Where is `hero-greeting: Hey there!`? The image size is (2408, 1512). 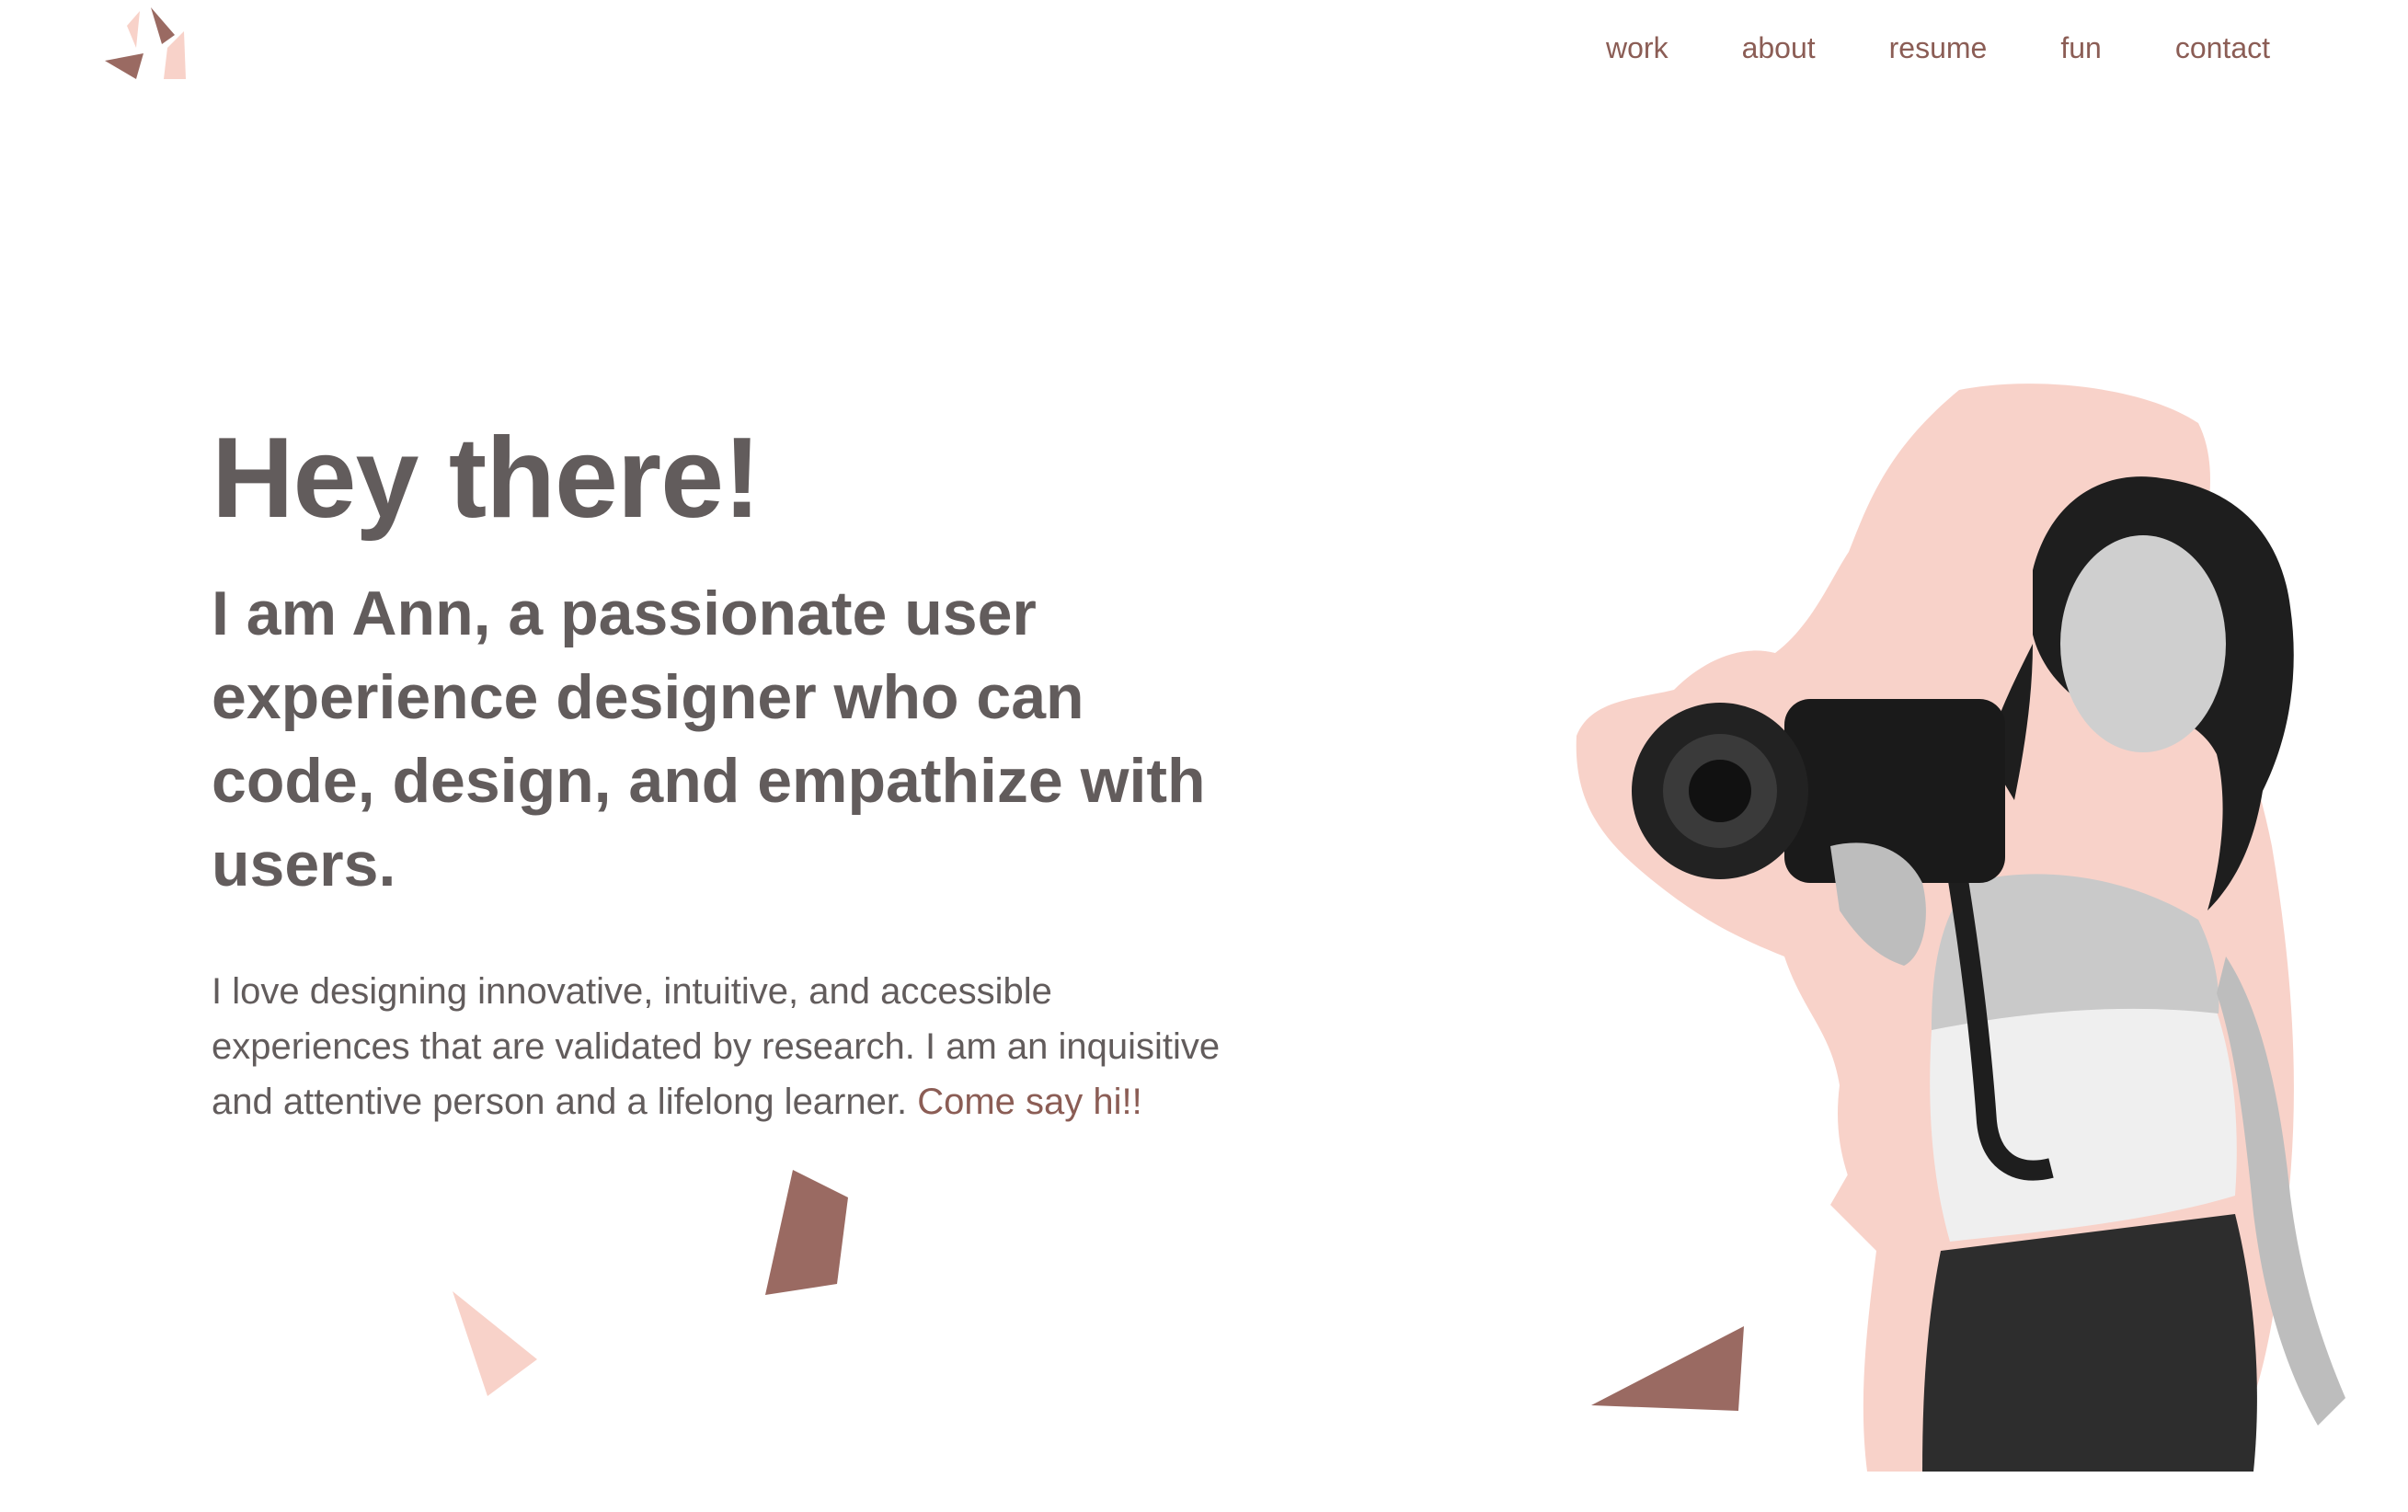 hero-greeting: Hey there! is located at coordinates (486, 478).